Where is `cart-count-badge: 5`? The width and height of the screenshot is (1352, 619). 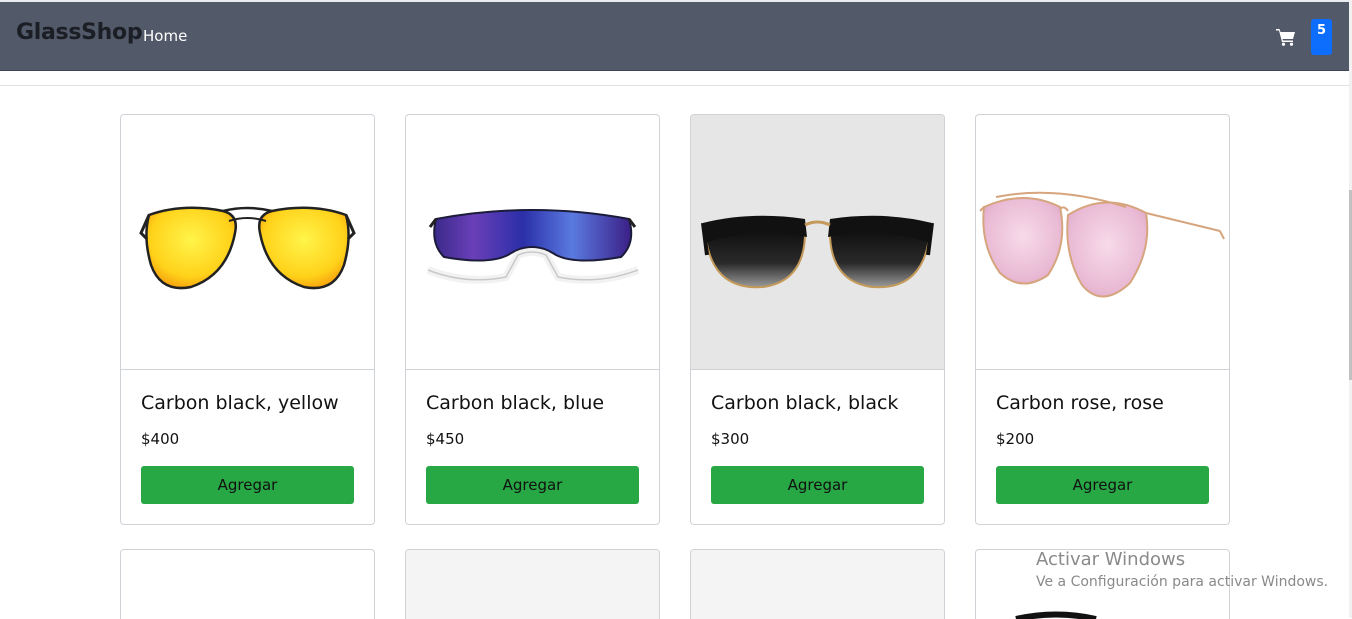
cart-count-badge: 5 is located at coordinates (1321, 37).